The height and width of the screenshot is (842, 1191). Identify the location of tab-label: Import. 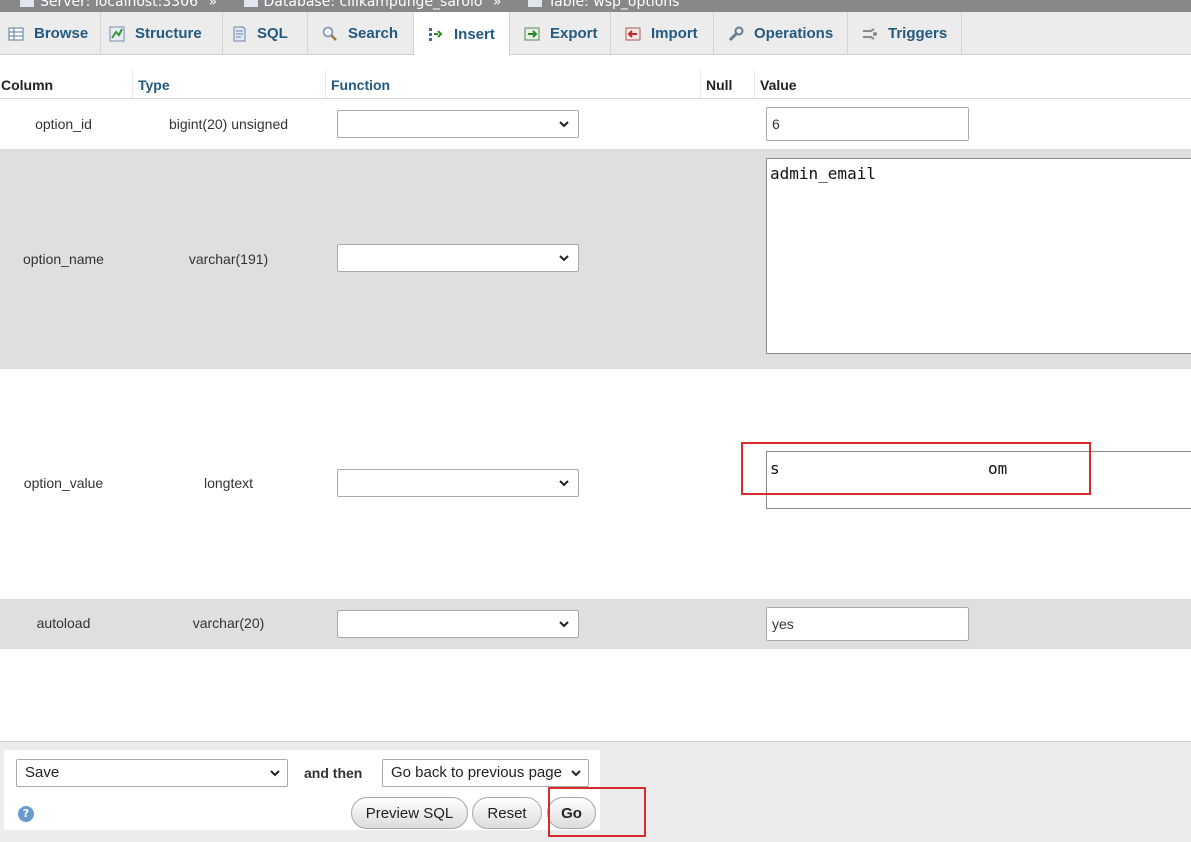
(674, 33).